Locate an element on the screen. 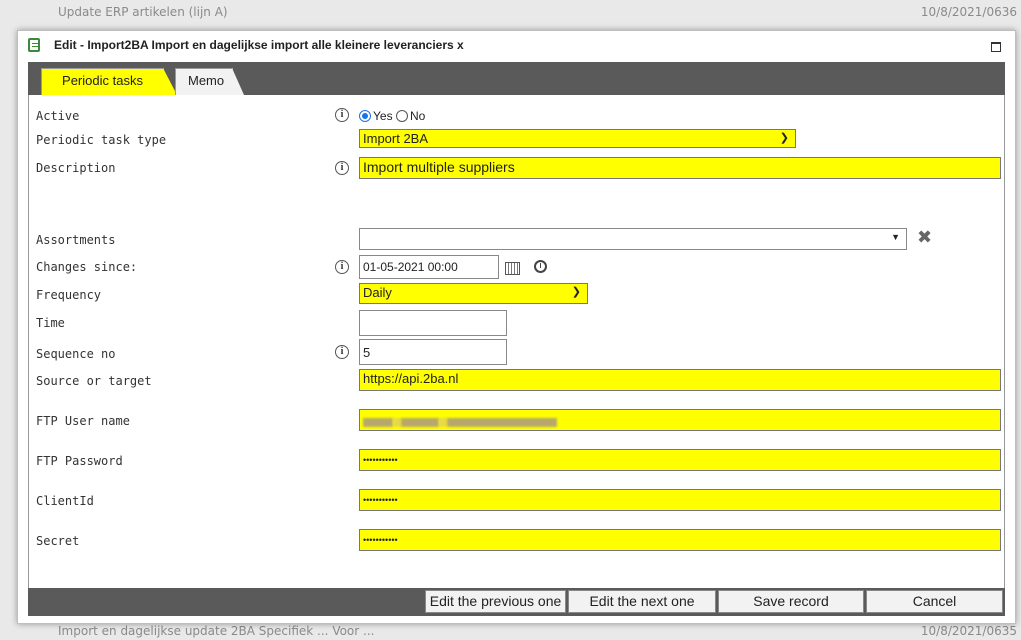 This screenshot has width=1021, height=640. sequence-row: Sequence no i 5 is located at coordinates (516, 352).